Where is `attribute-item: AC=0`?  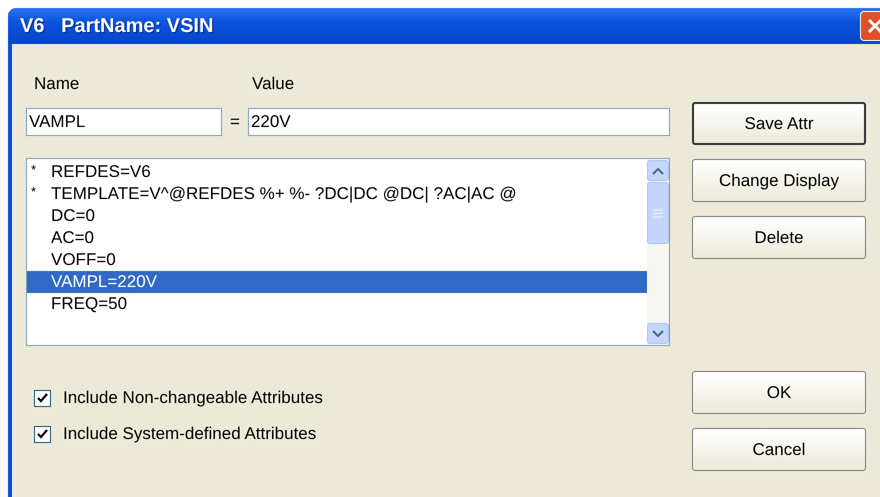
attribute-item: AC=0 is located at coordinates (337, 238).